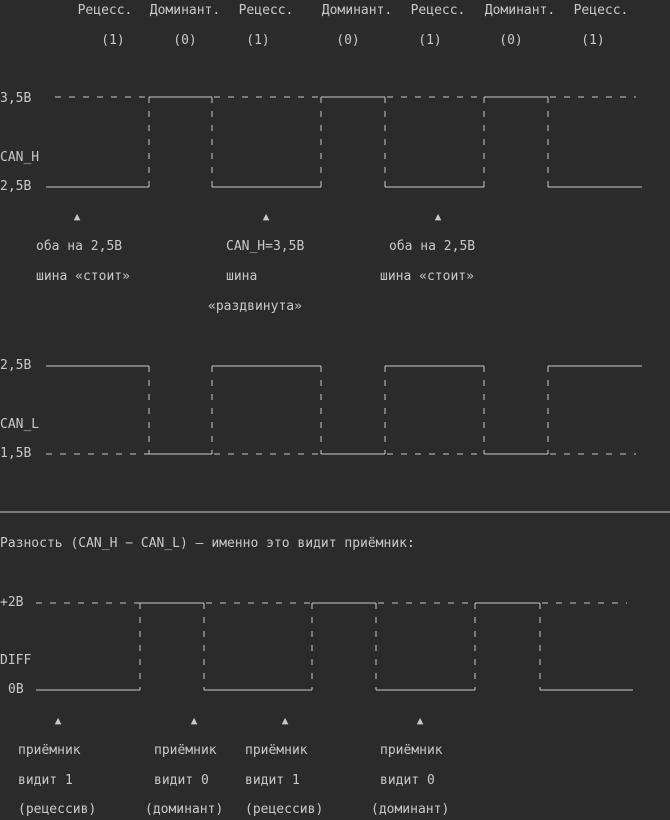 Image resolution: width=670 pixels, height=820 pixels. Describe the element at coordinates (16, 98) in the screenshot. I see `can-h-high-level-label: 3,5В` at that location.